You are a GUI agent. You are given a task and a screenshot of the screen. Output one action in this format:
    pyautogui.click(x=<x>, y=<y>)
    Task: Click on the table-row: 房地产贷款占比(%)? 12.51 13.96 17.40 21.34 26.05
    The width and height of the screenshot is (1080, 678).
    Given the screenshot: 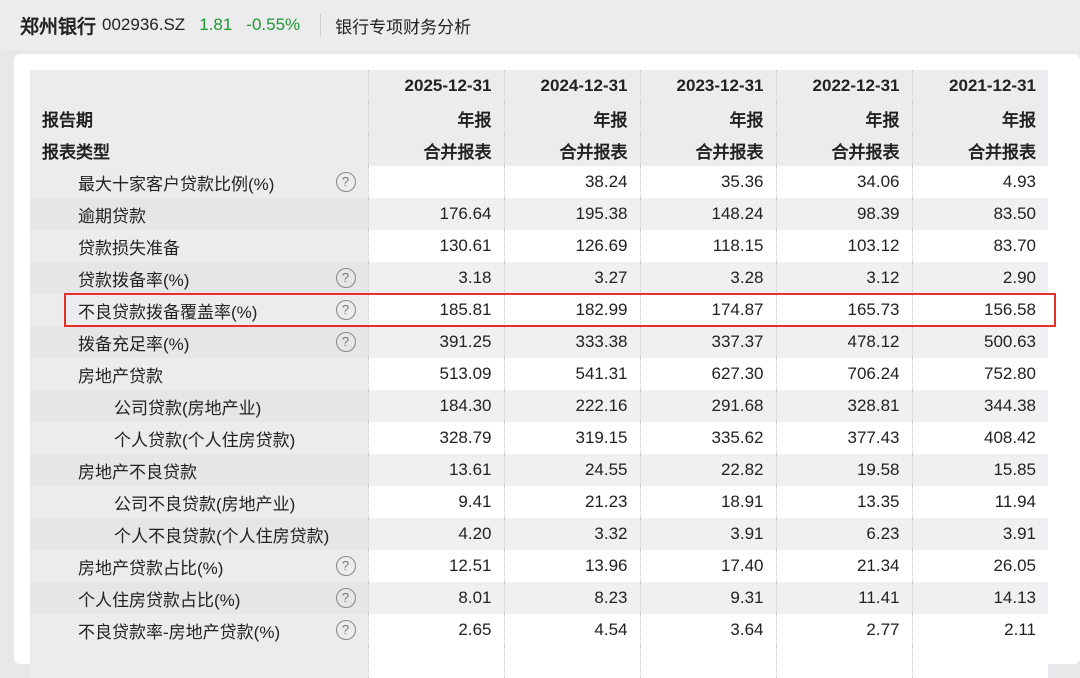 What is the action you would take?
    pyautogui.click(x=539, y=566)
    